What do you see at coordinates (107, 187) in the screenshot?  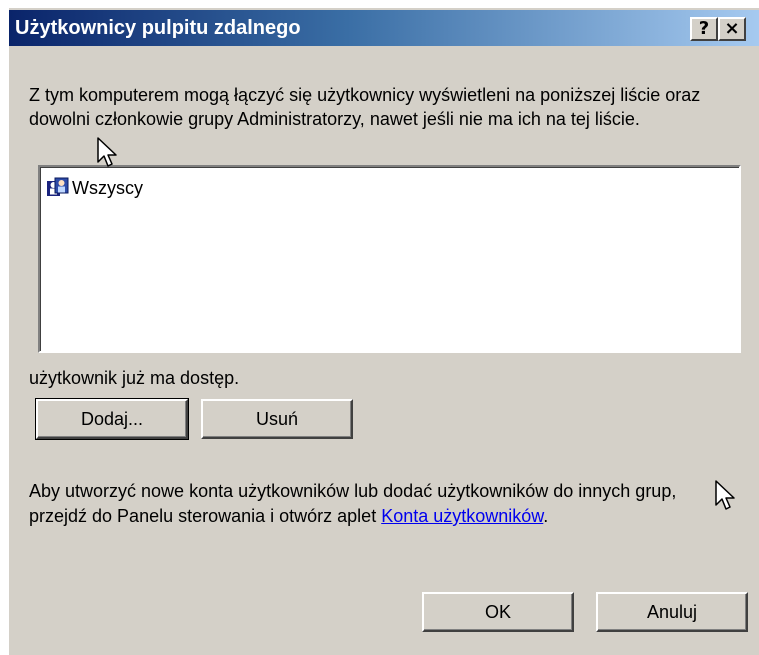 I see `list-item-label: Wszyscy` at bounding box center [107, 187].